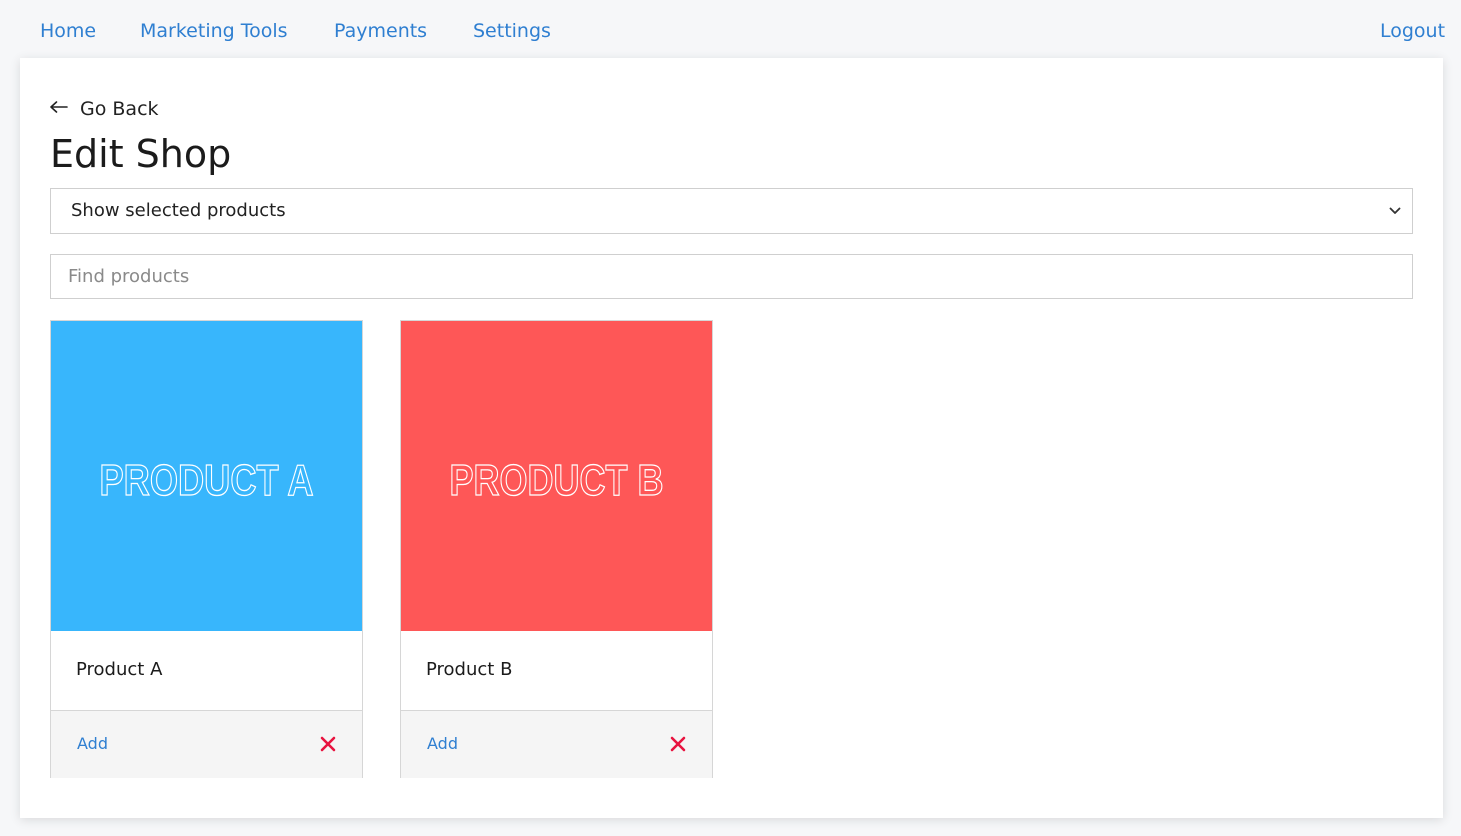 The width and height of the screenshot is (1461, 836). I want to click on find-products-field, so click(731, 276).